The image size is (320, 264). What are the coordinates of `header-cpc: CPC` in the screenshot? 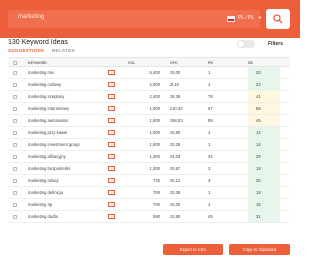 It's located at (174, 62).